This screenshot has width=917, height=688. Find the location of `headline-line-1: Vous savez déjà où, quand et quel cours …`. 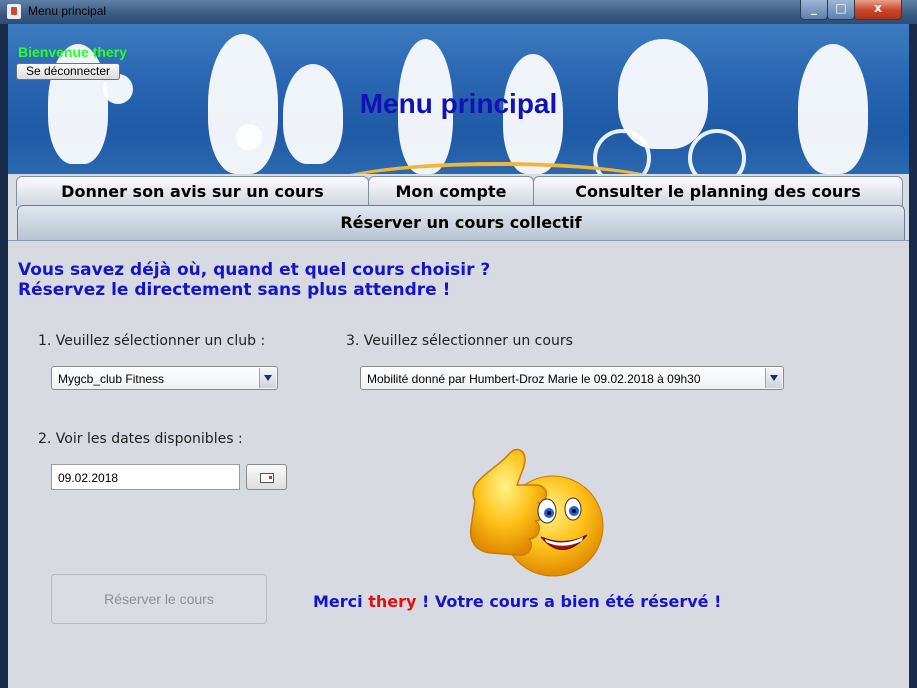

headline-line-1: Vous savez déjà où, quand et quel cours … is located at coordinates (254, 270).